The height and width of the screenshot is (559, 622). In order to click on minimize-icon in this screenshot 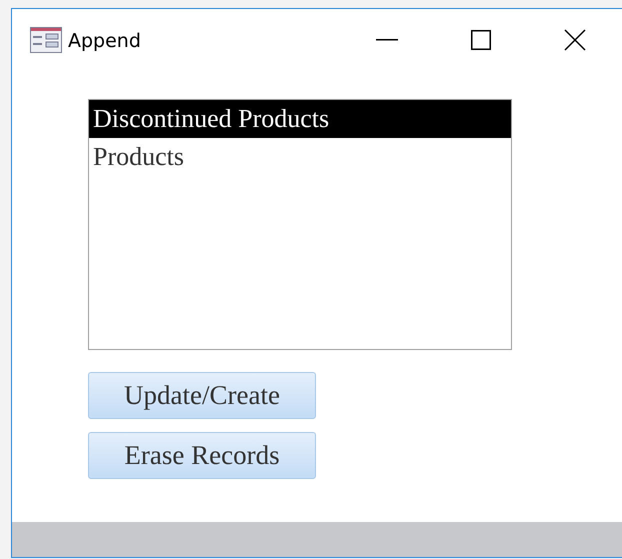, I will do `click(387, 40)`.